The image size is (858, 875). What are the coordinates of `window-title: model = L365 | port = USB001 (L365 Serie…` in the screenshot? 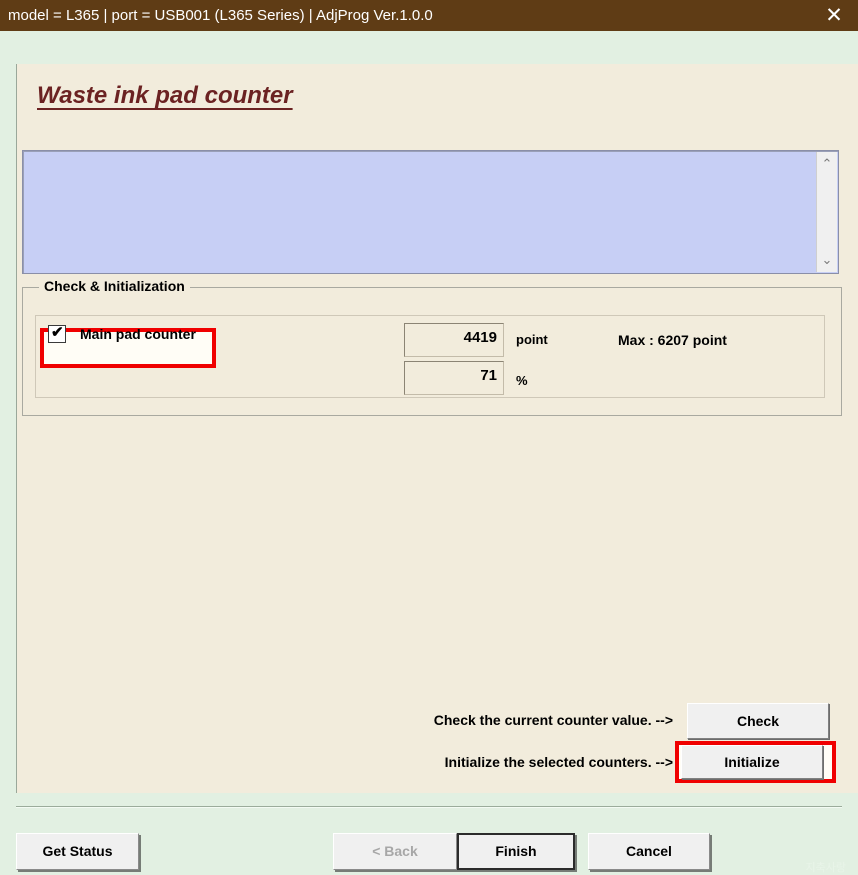 It's located at (220, 15).